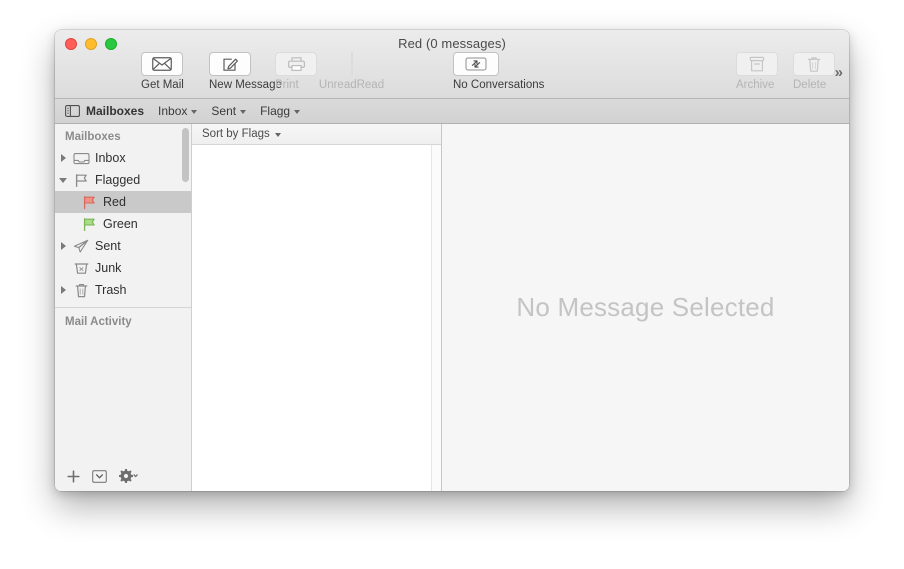 The width and height of the screenshot is (904, 569). I want to click on sidebar-bottom-toolbar, so click(123, 476).